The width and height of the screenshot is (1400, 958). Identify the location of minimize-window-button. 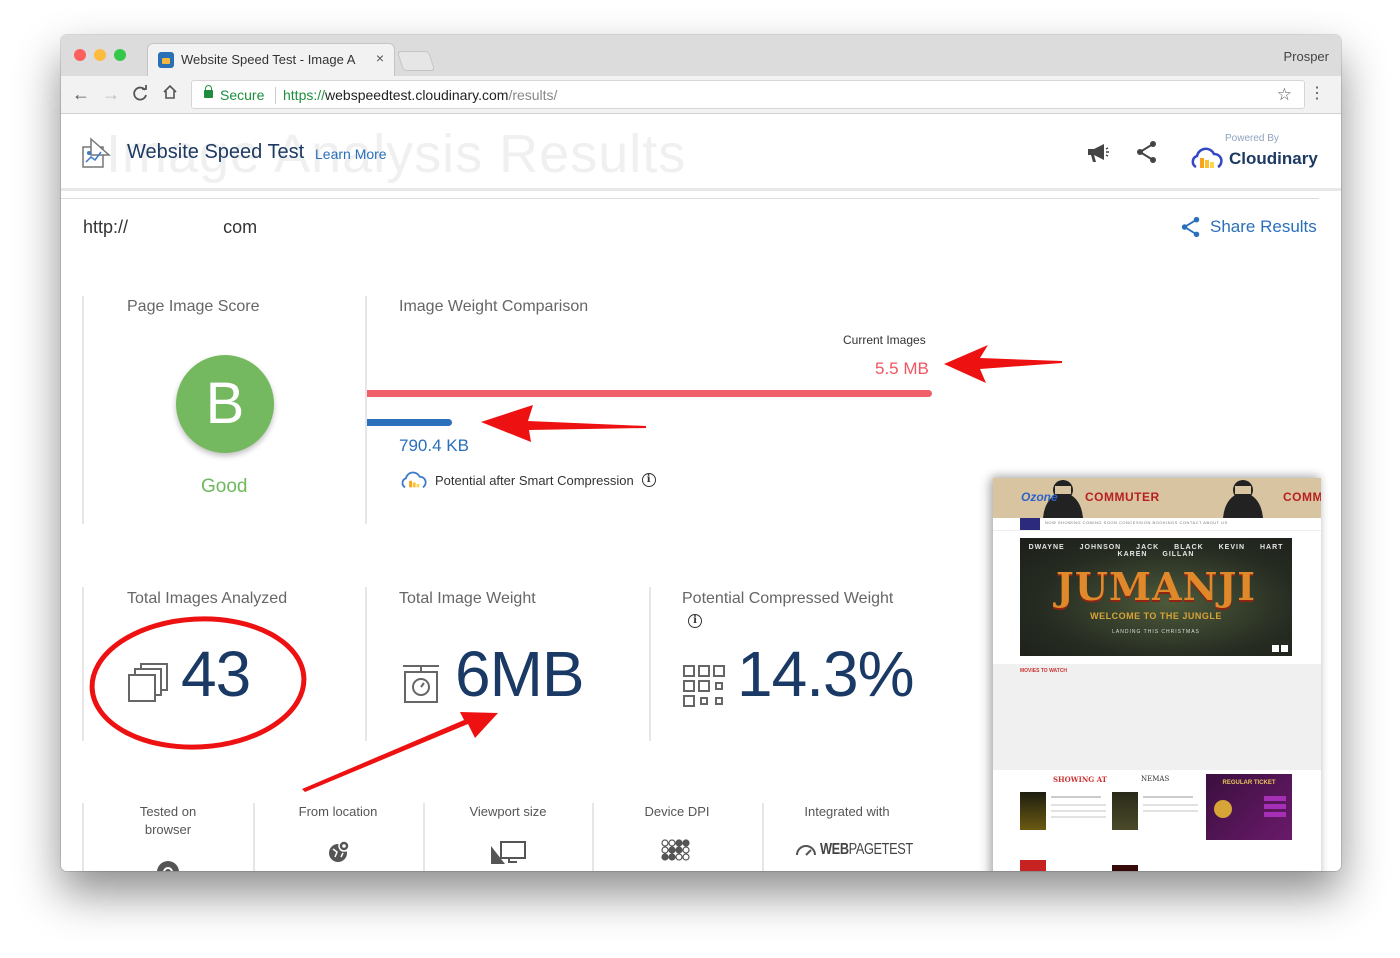
(100, 55).